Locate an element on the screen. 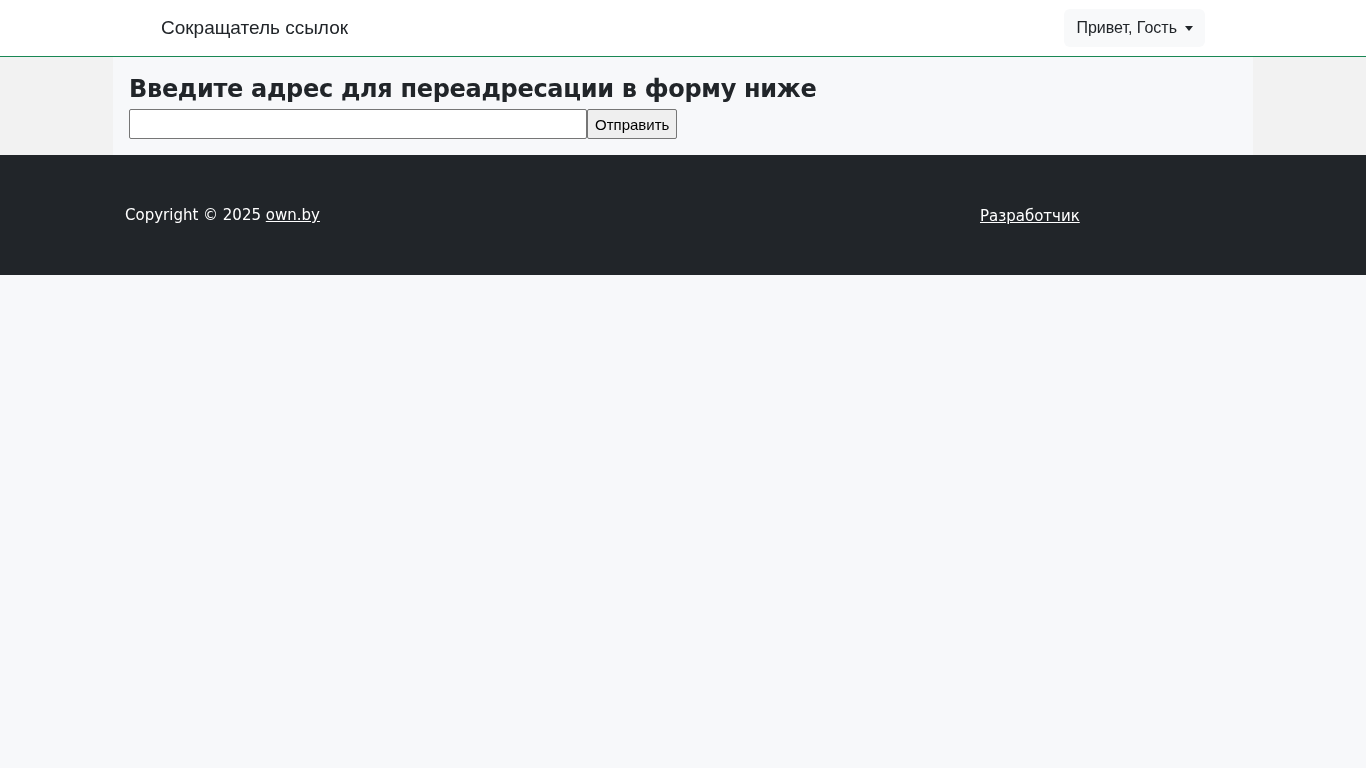 The image size is (1366, 768). url-input-field is located at coordinates (358, 124).